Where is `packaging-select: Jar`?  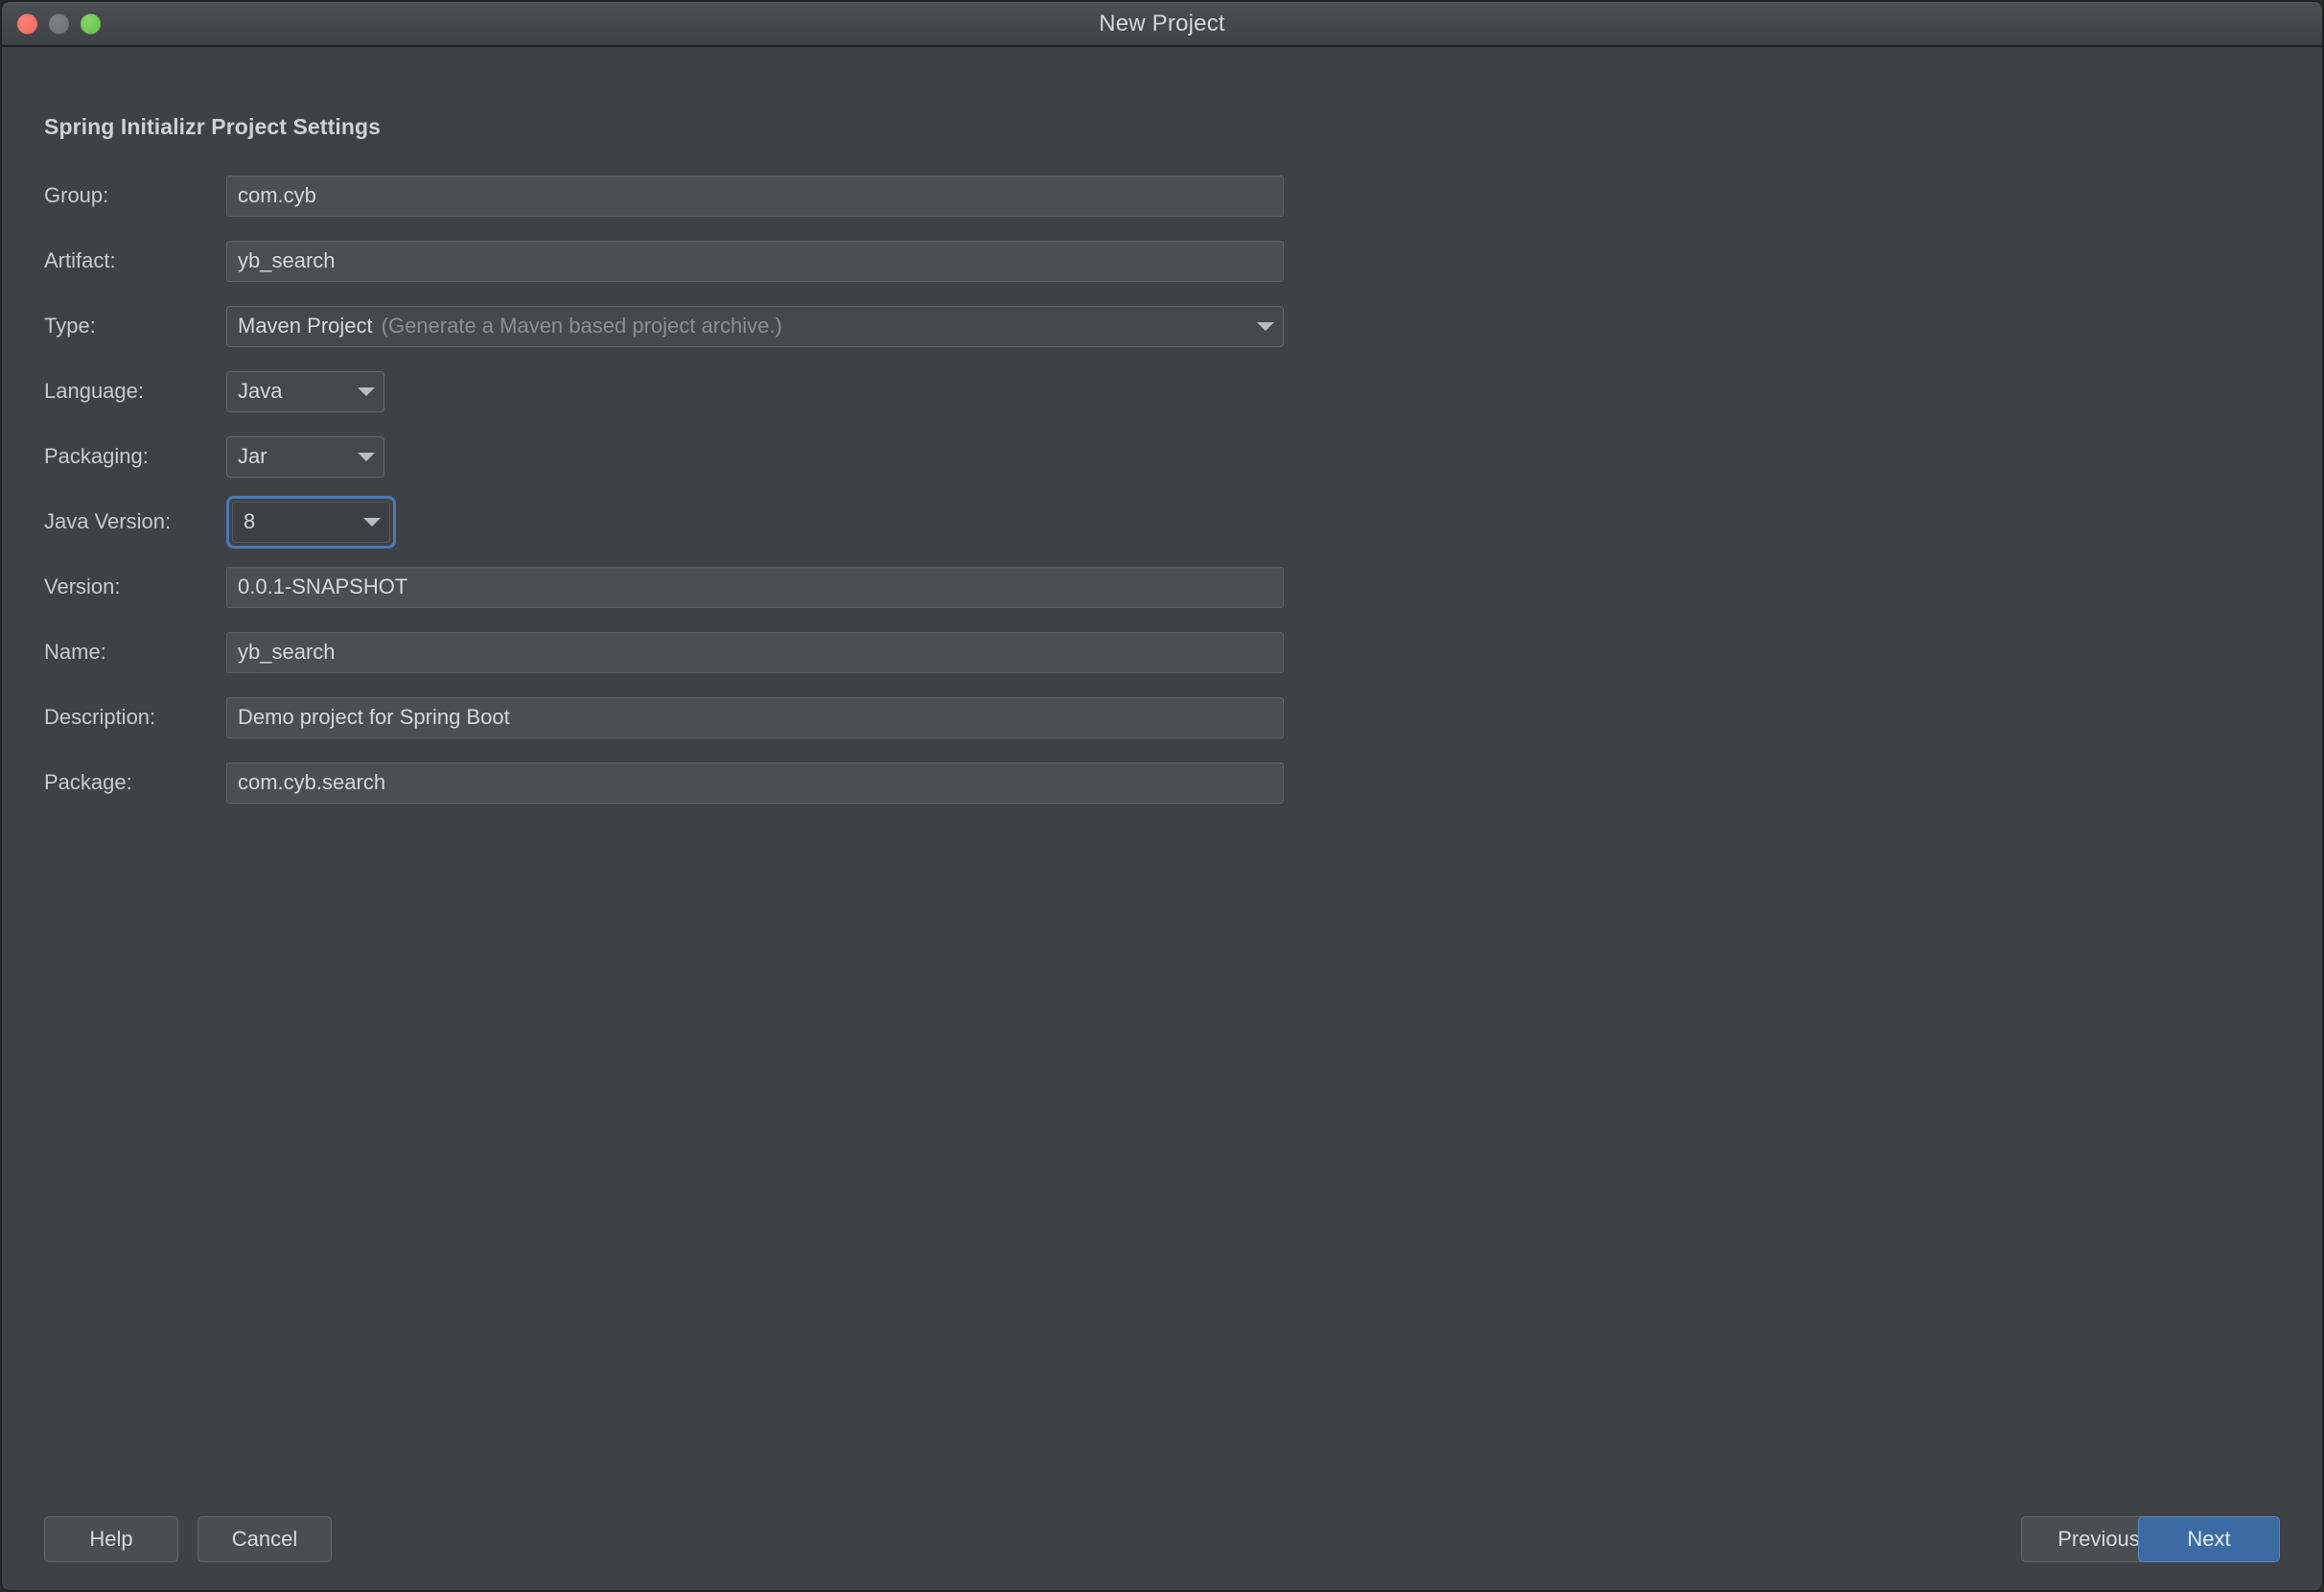
packaging-select: Jar is located at coordinates (305, 456).